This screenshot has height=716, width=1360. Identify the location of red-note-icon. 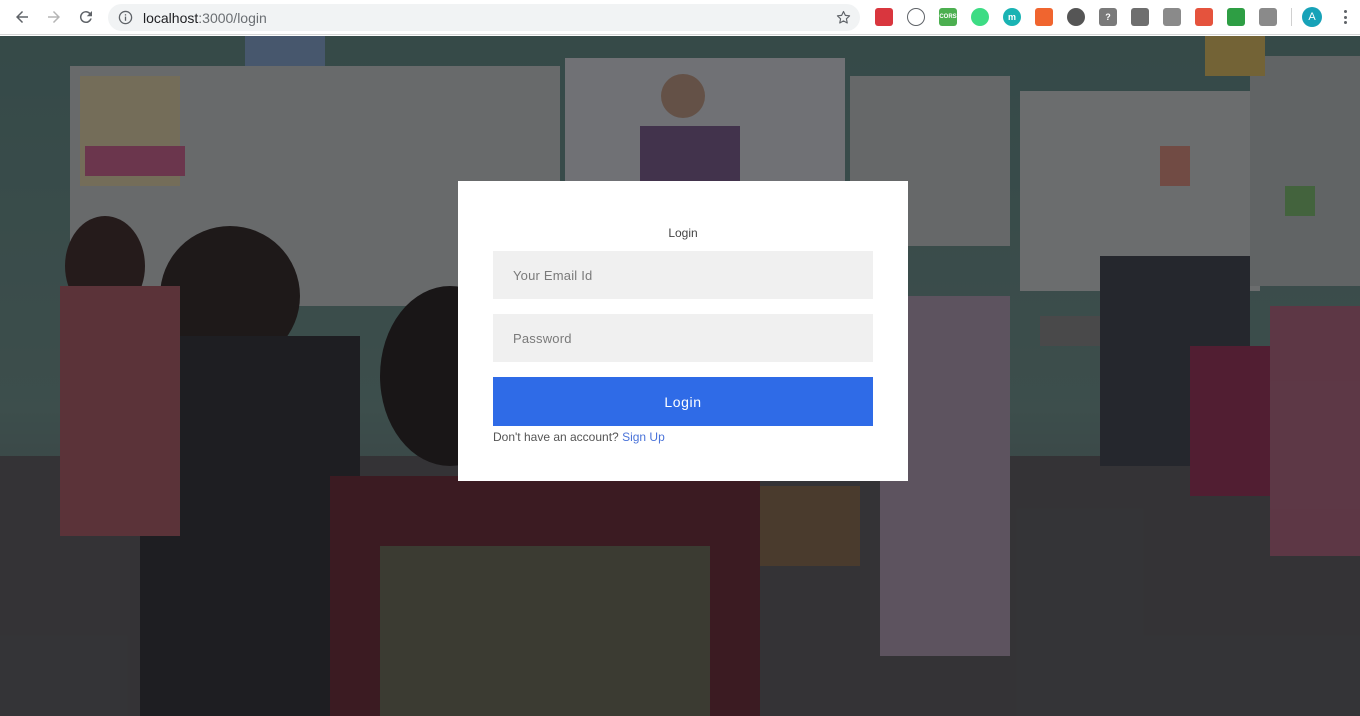
(1204, 17).